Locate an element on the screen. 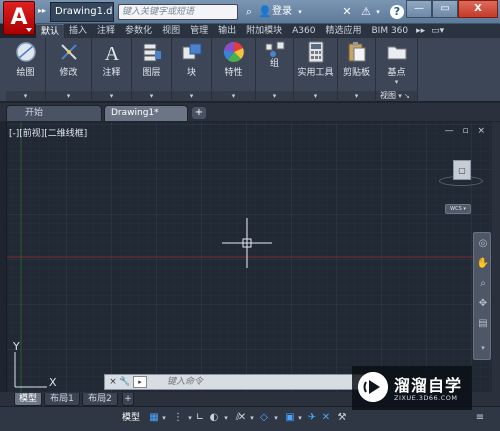  grid-dropdown-icon: ▾ is located at coordinates (164, 418).